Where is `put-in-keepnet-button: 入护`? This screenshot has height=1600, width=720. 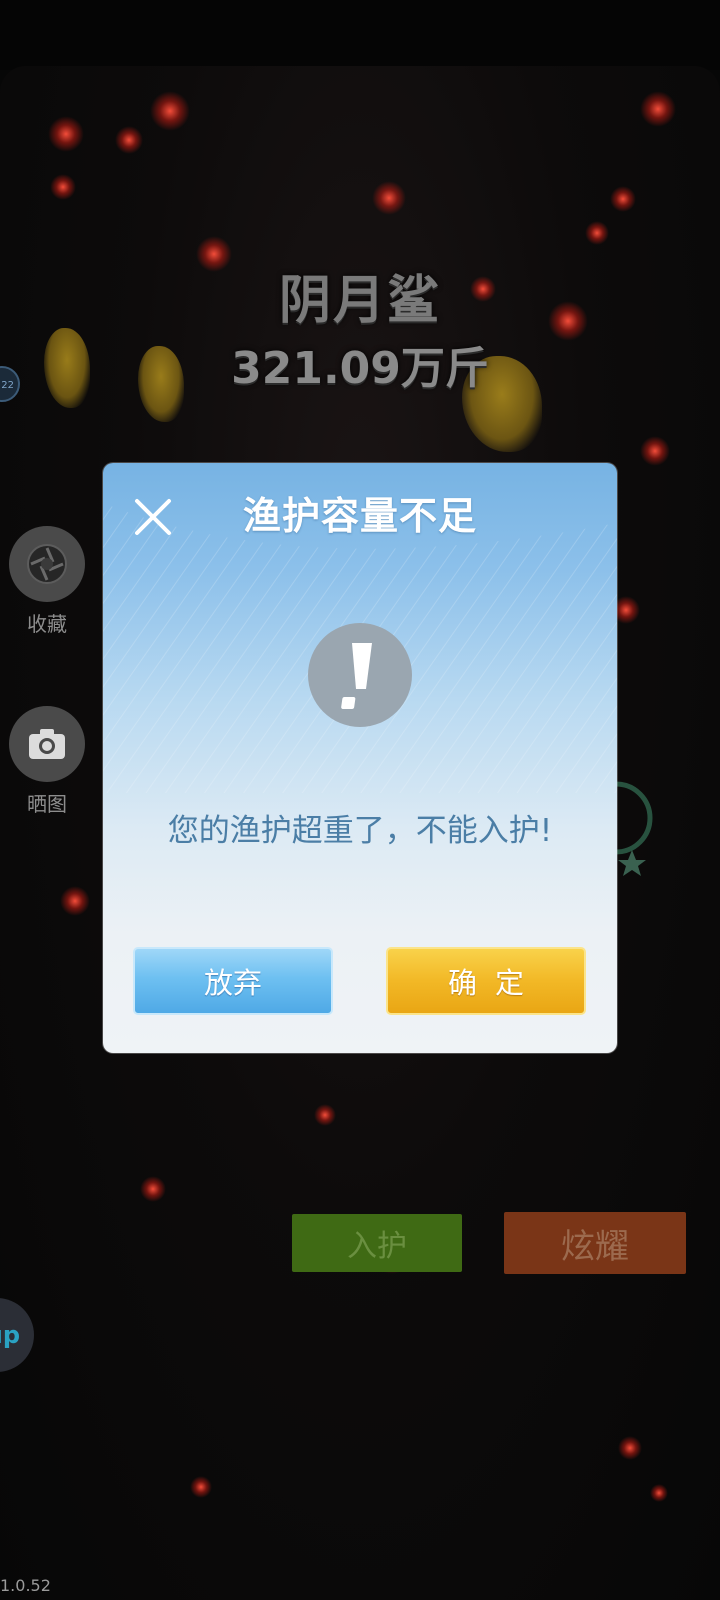
put-in-keepnet-button: 入护 is located at coordinates (377, 1243).